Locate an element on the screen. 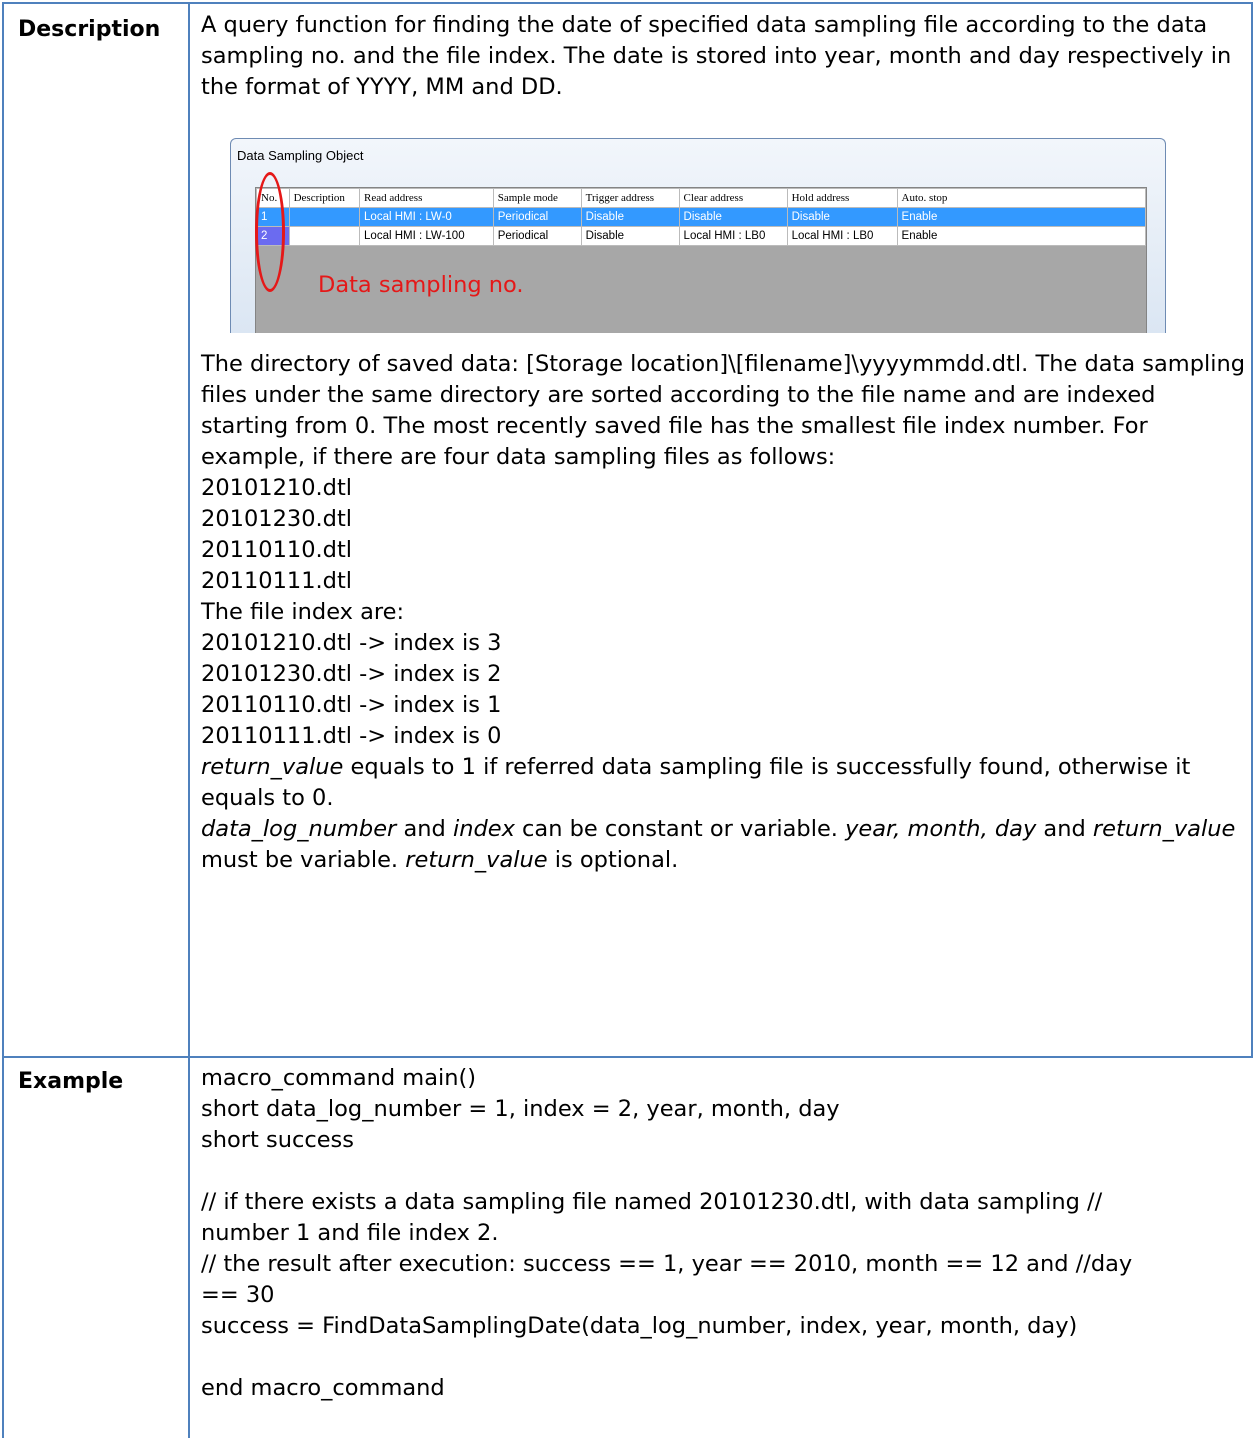 This screenshot has height=1438, width=1253. cell-clear-address: Disable is located at coordinates (733, 217).